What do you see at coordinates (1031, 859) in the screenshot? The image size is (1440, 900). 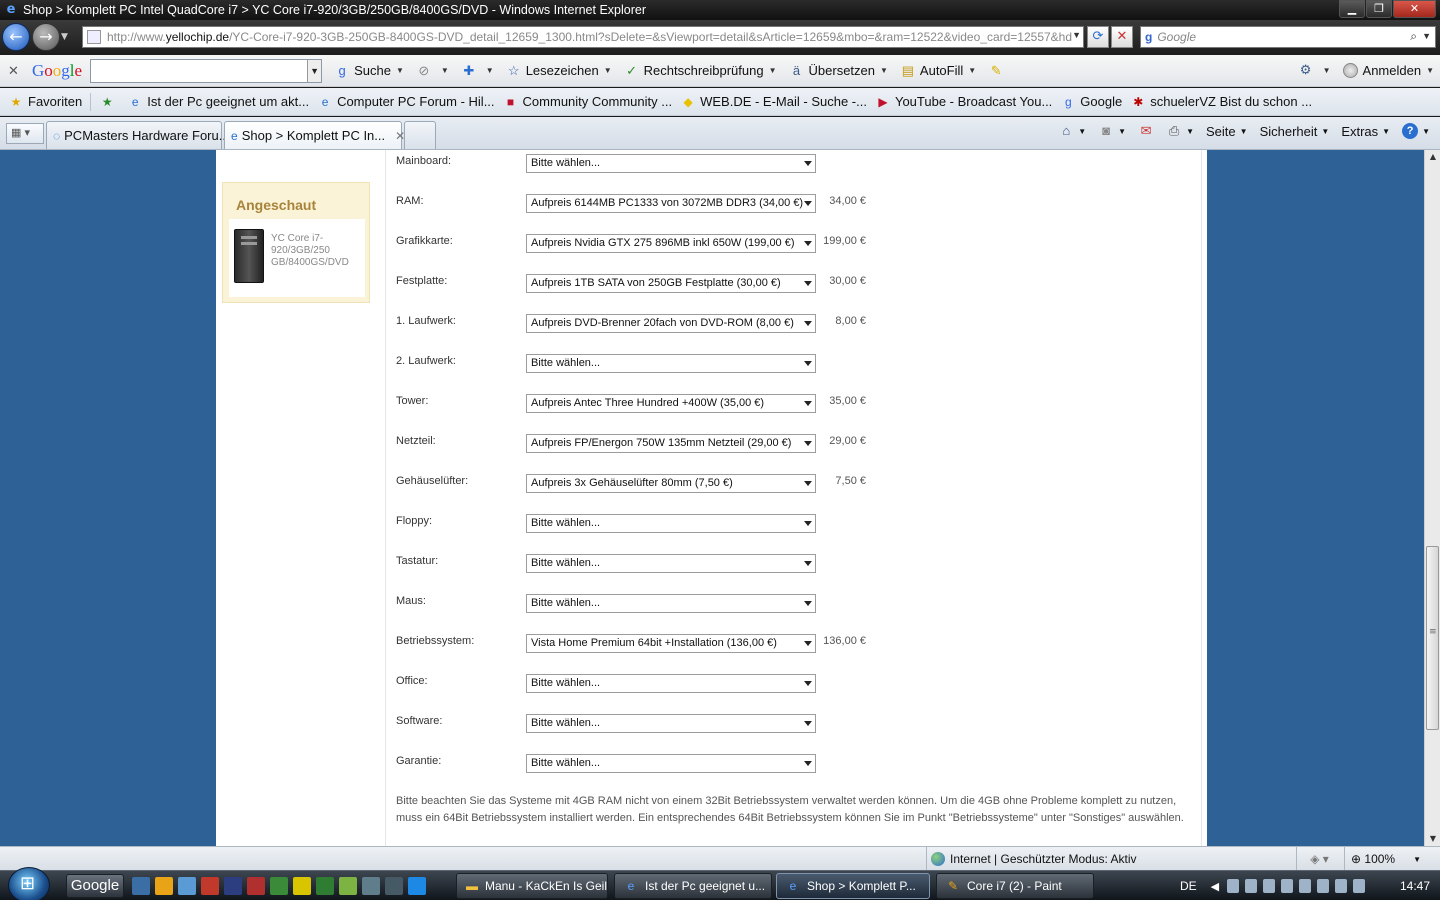 I see `security-zone: Internet | Geschützter Modus: Aktiv` at bounding box center [1031, 859].